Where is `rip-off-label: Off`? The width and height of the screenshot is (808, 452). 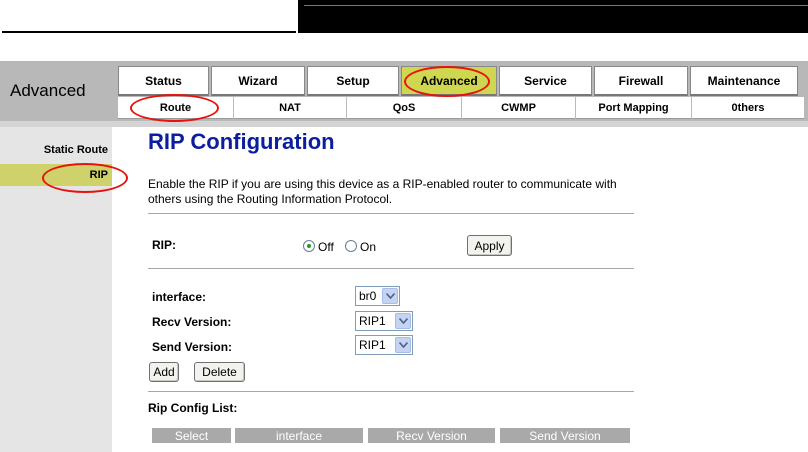 rip-off-label: Off is located at coordinates (326, 247).